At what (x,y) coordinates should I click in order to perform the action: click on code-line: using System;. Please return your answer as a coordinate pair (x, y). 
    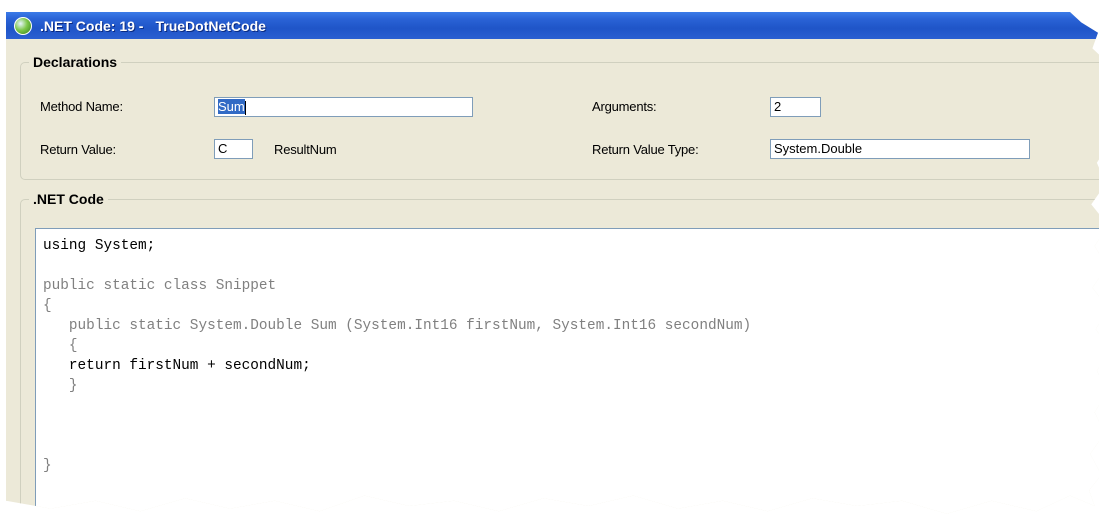
    Looking at the image, I should click on (99, 246).